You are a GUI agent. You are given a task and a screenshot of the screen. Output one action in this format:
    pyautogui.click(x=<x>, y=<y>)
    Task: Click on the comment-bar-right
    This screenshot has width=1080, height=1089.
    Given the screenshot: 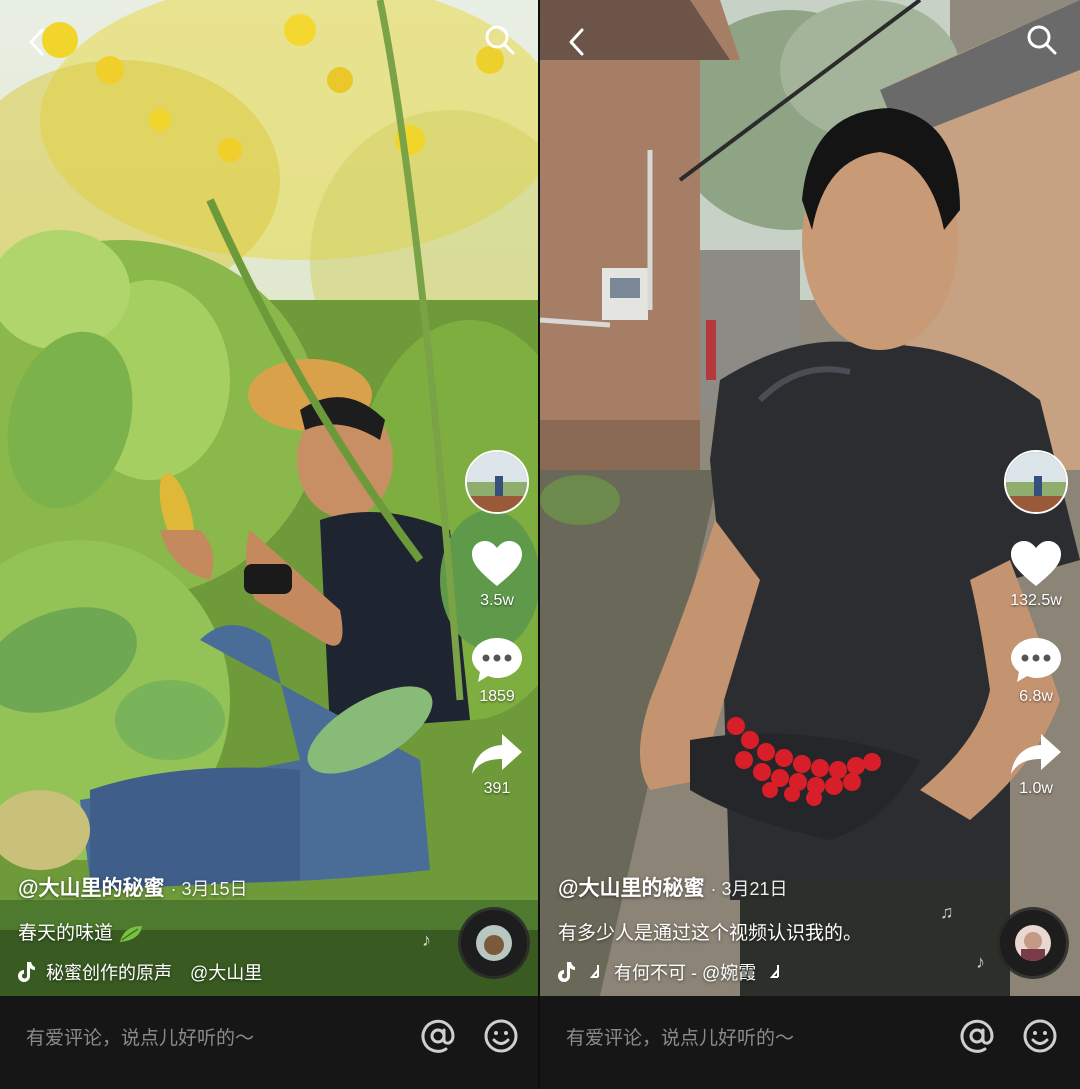 What is the action you would take?
    pyautogui.click(x=810, y=1042)
    